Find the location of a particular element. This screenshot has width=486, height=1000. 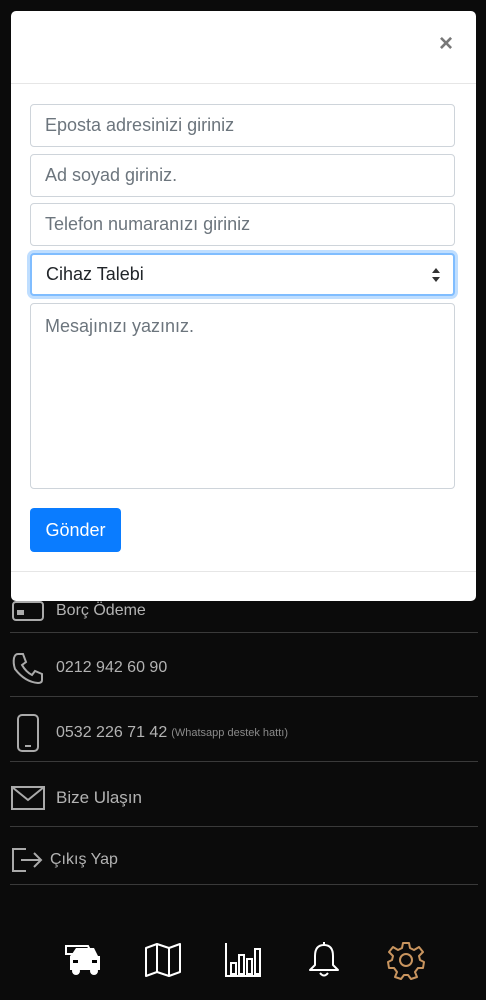

tab-notifications is located at coordinates (324, 960).